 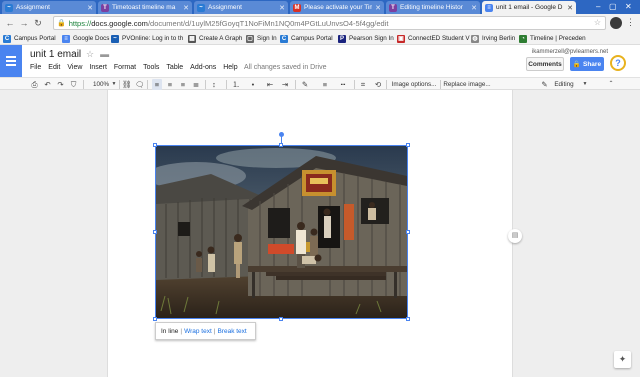 What do you see at coordinates (515, 236) in the screenshot?
I see `add-comment-icon: ▤` at bounding box center [515, 236].